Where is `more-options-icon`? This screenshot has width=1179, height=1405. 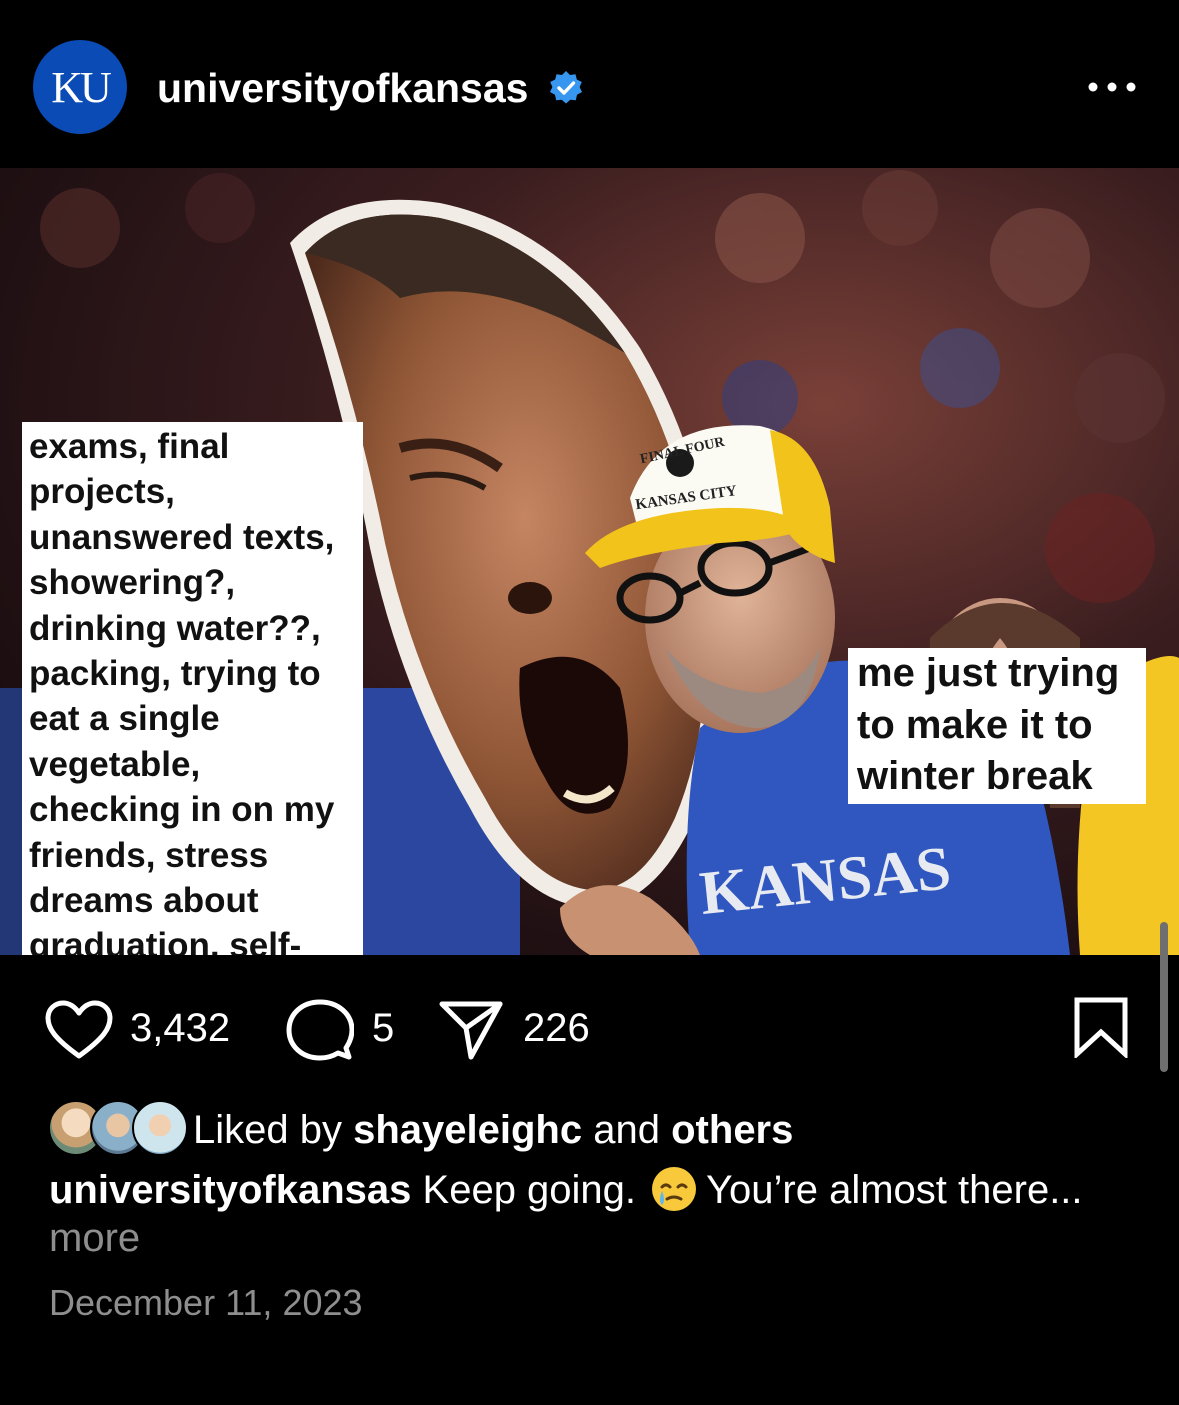
more-options-icon is located at coordinates (1112, 87).